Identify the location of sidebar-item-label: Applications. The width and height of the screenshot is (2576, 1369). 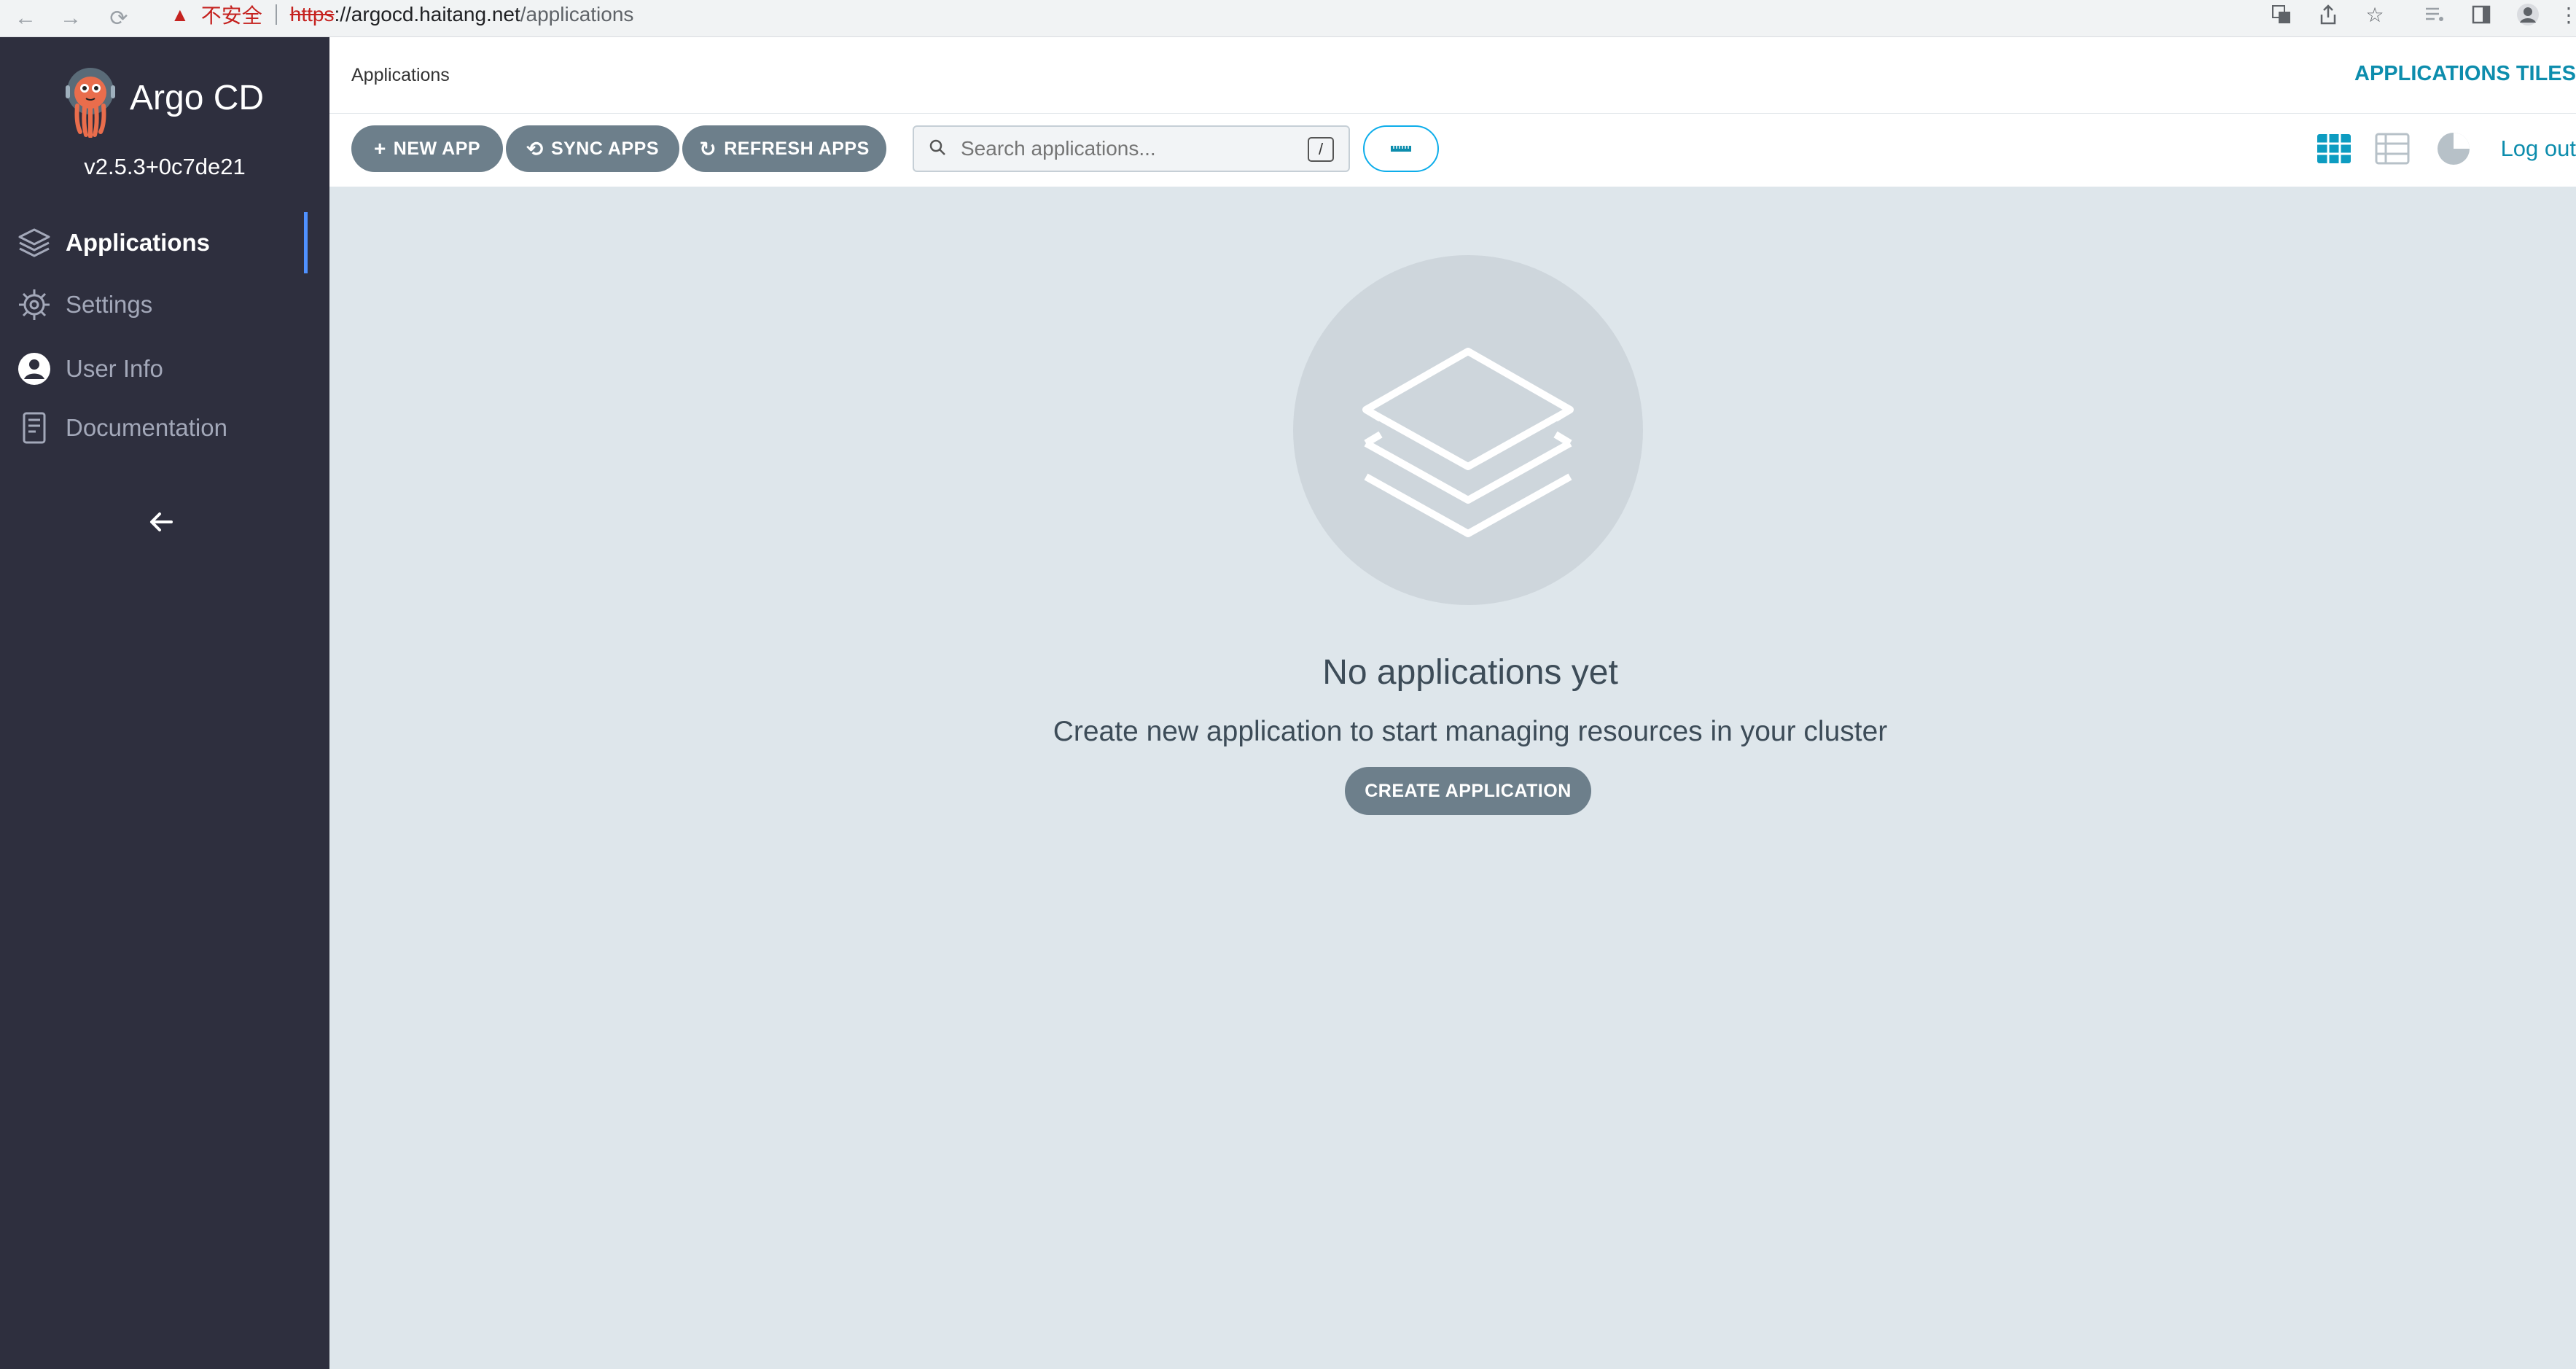
(138, 242).